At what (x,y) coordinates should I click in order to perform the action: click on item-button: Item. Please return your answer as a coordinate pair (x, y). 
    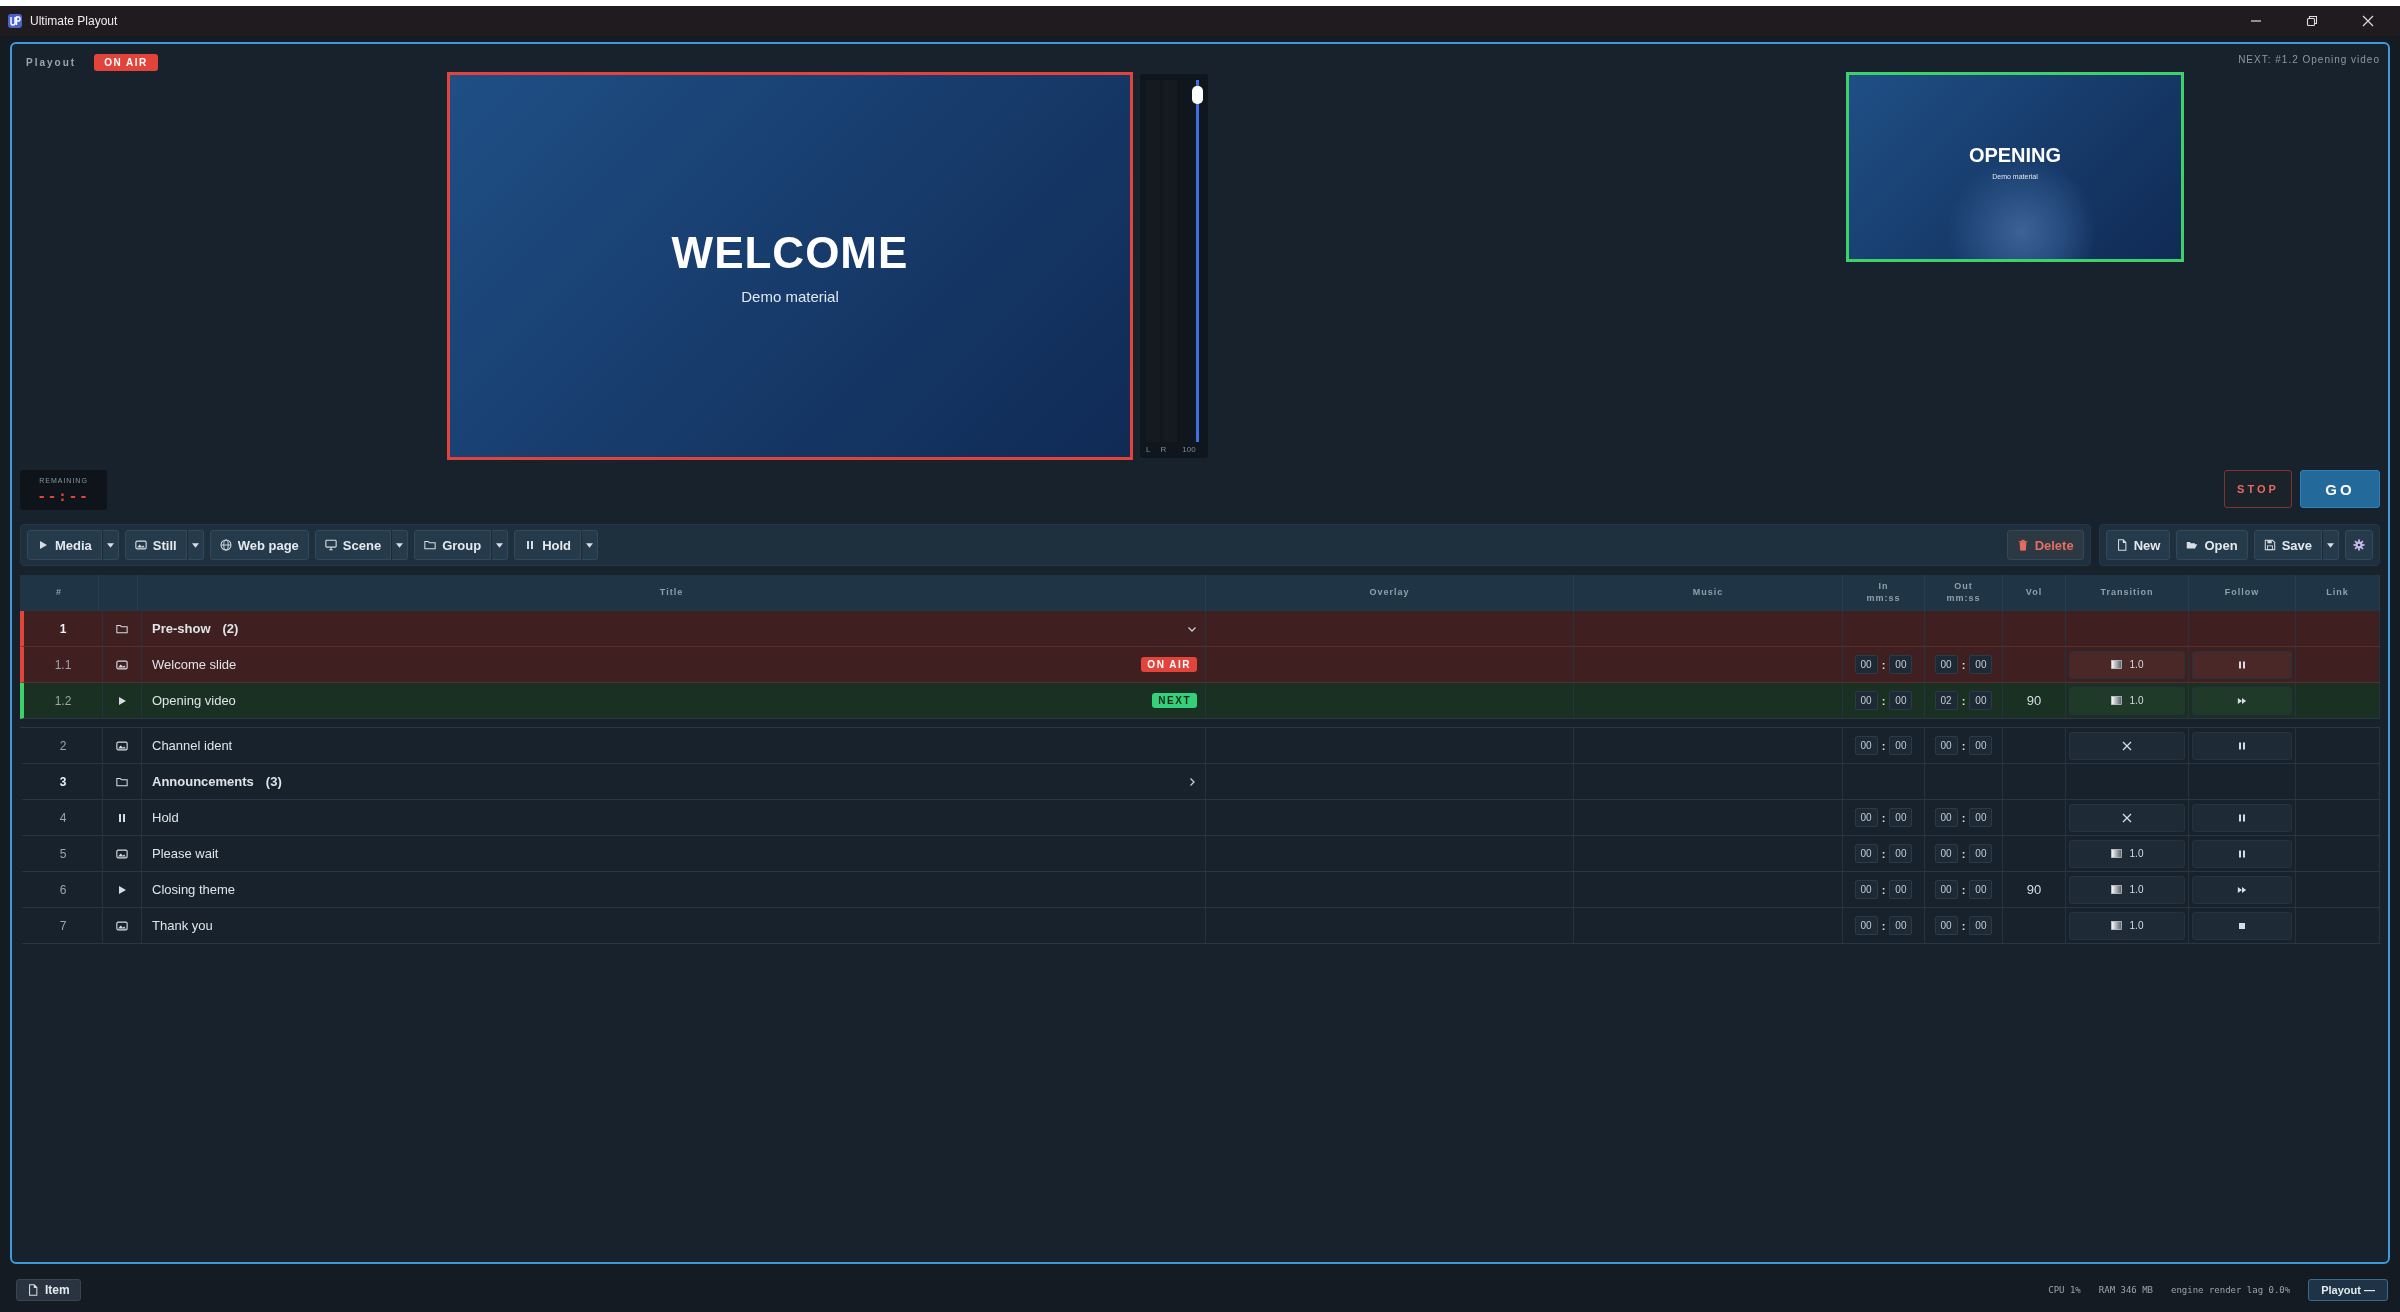
    Looking at the image, I should click on (48, 1290).